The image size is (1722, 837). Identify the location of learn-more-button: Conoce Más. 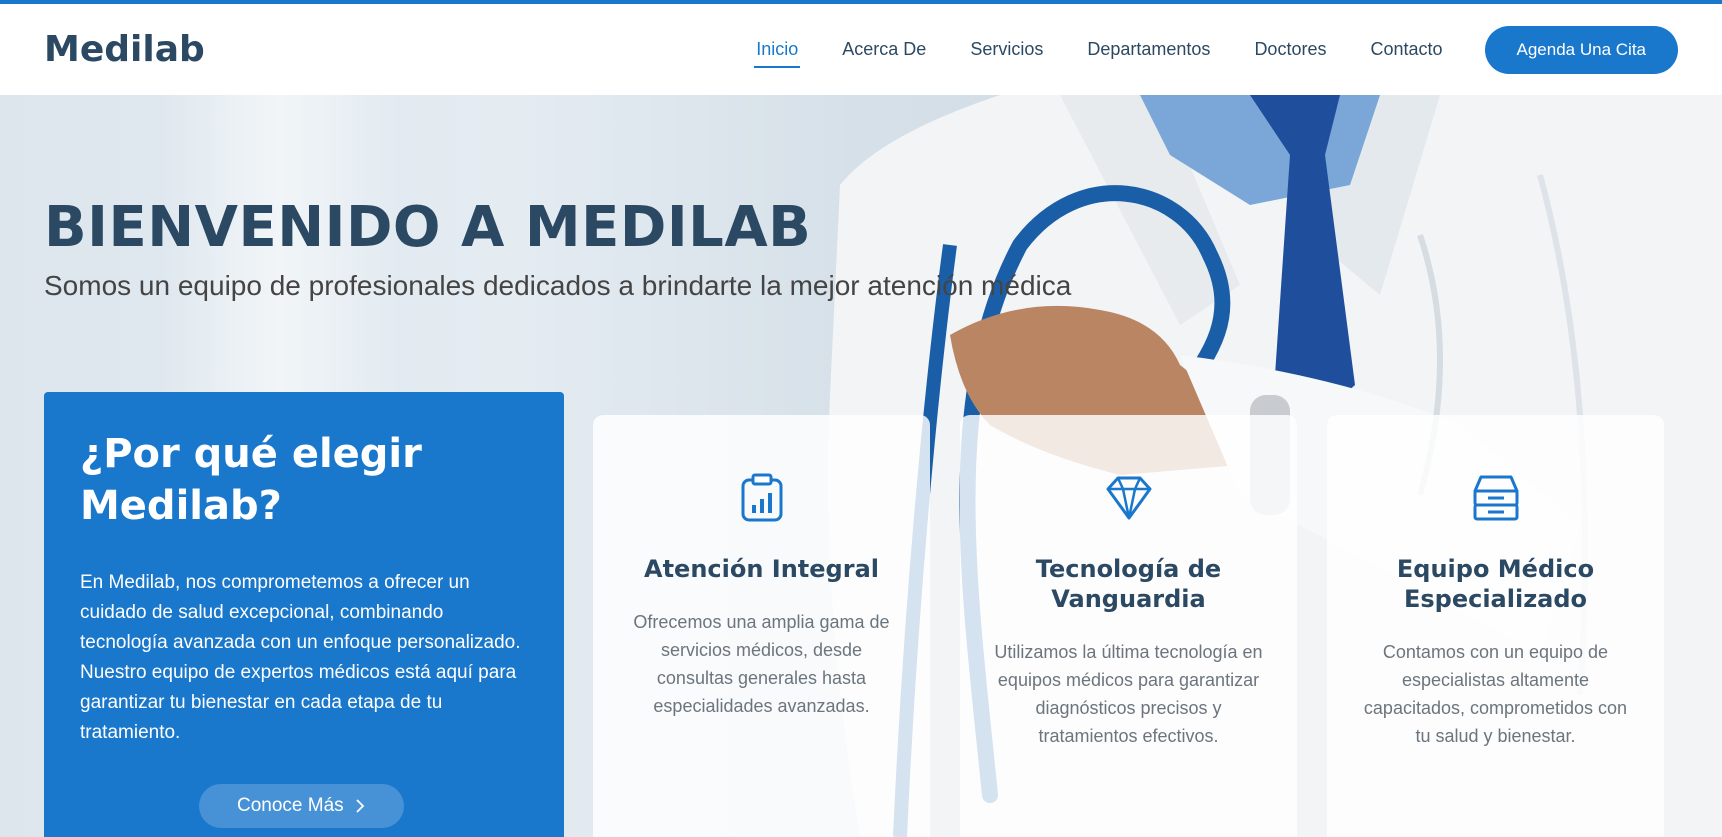
(301, 806).